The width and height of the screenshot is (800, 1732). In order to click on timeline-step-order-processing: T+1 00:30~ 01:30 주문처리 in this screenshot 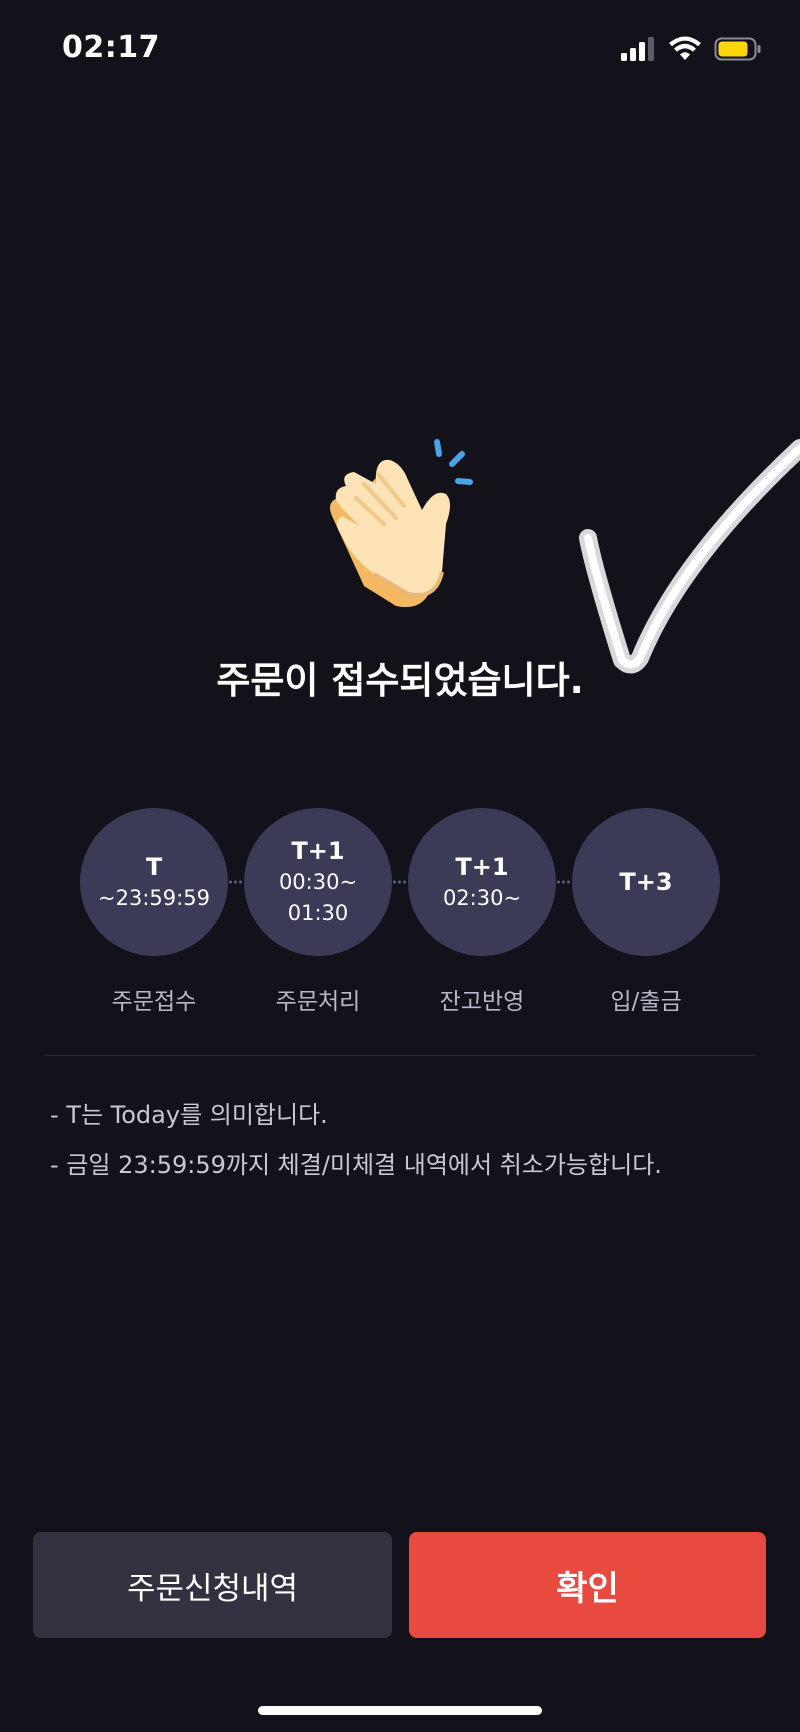, I will do `click(319, 912)`.